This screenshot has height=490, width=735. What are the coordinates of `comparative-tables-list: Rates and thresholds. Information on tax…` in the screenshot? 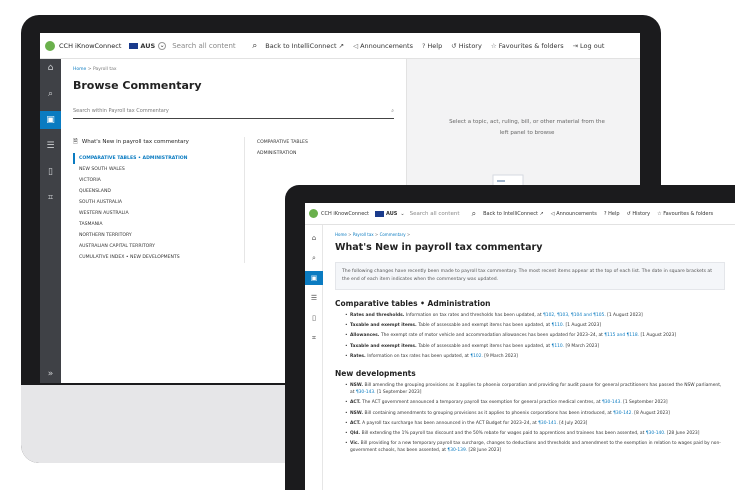 It's located at (530, 336).